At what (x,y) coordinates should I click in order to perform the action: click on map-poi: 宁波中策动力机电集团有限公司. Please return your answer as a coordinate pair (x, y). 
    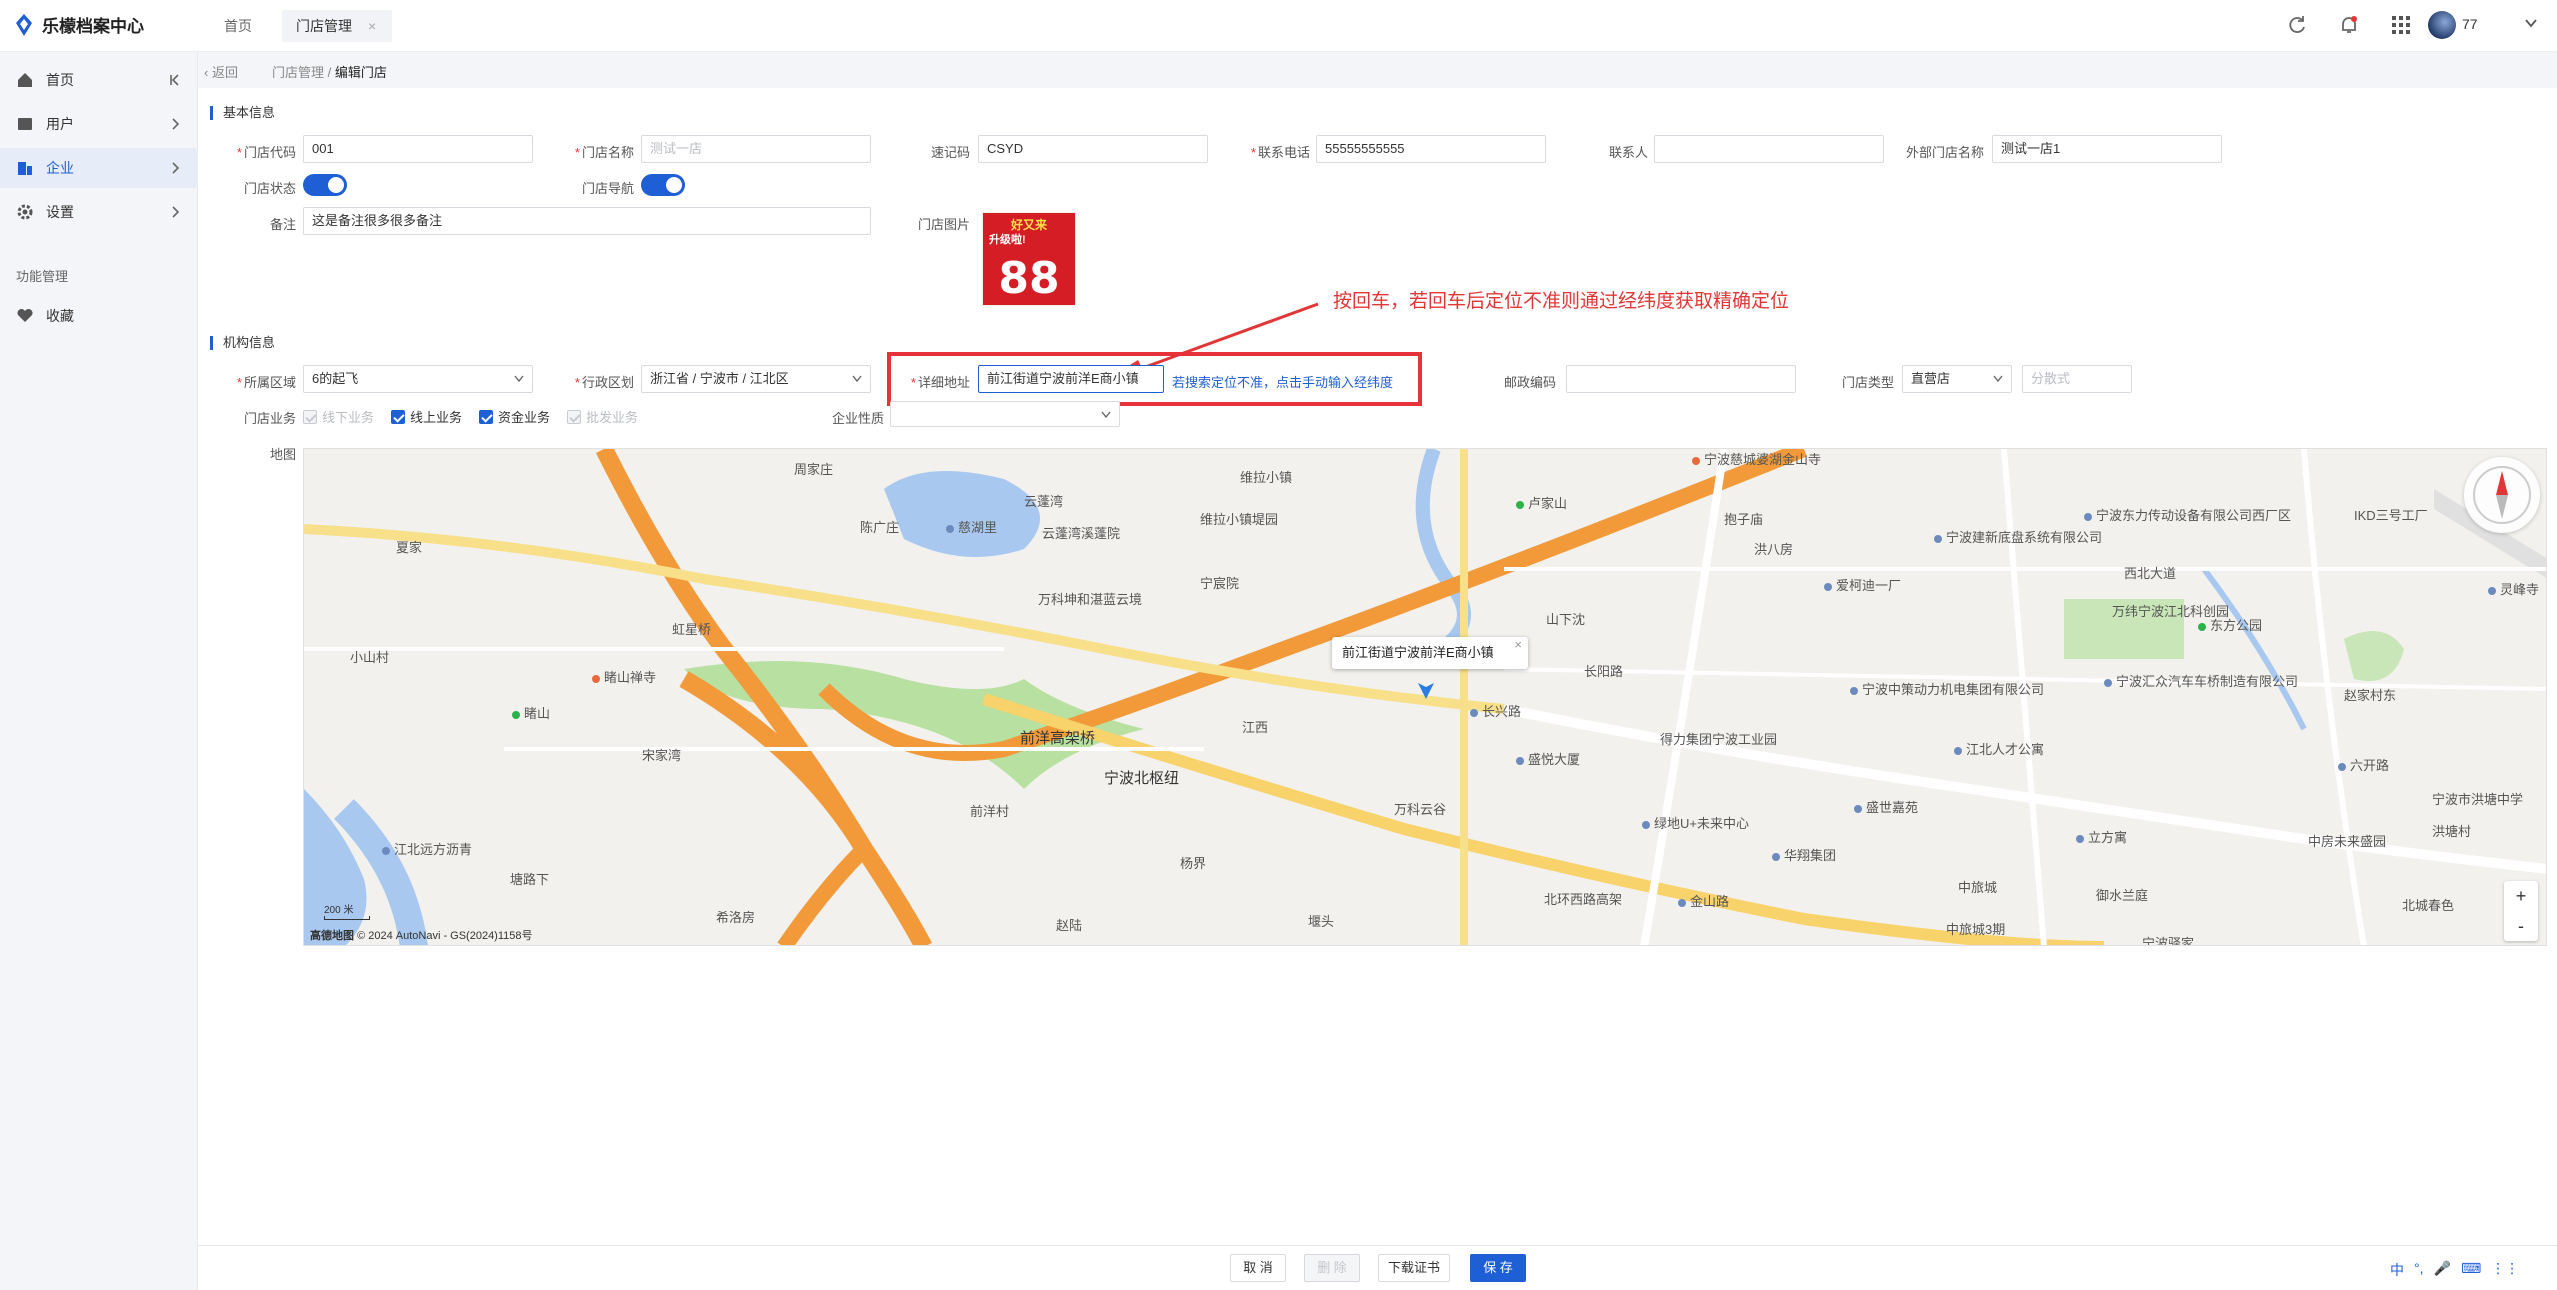
    Looking at the image, I should click on (1947, 688).